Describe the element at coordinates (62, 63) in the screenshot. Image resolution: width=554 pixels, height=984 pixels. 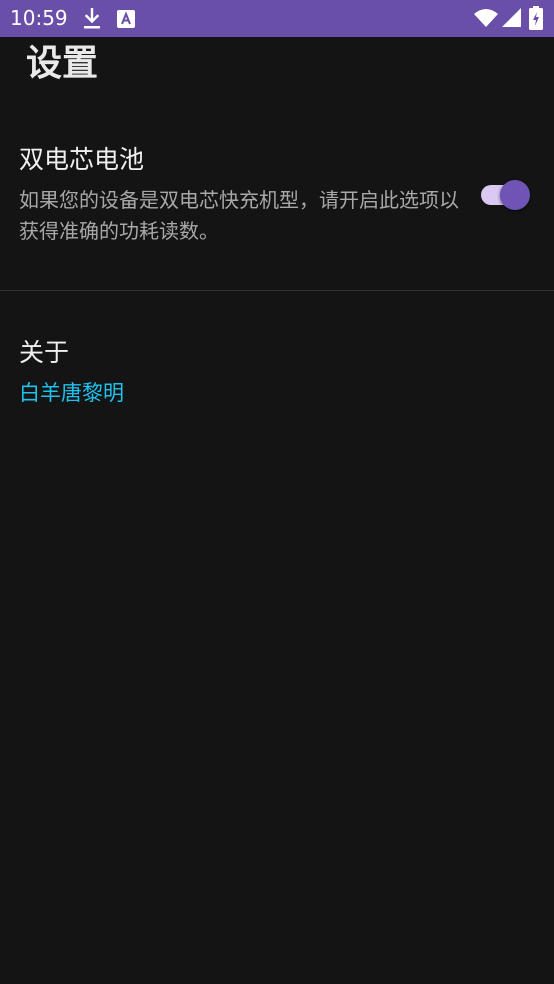
I see `page-title: 设置` at that location.